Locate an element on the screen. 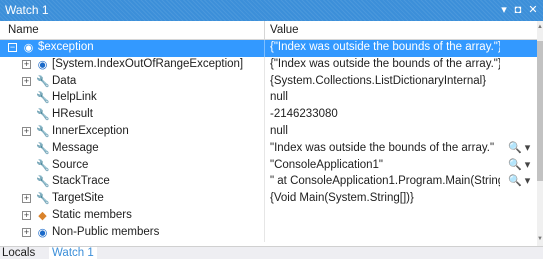  static-members-icon: ◆ is located at coordinates (42, 215).